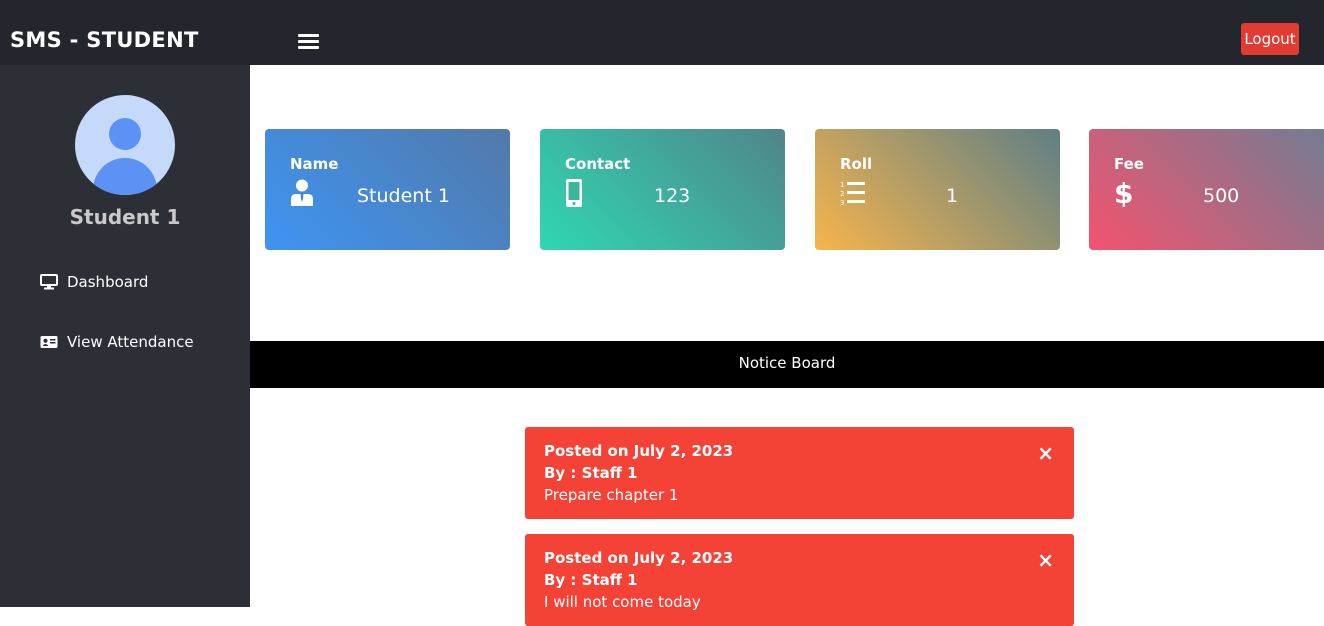 The height and width of the screenshot is (626, 1324). What do you see at coordinates (856, 164) in the screenshot?
I see `card-label: Roll` at bounding box center [856, 164].